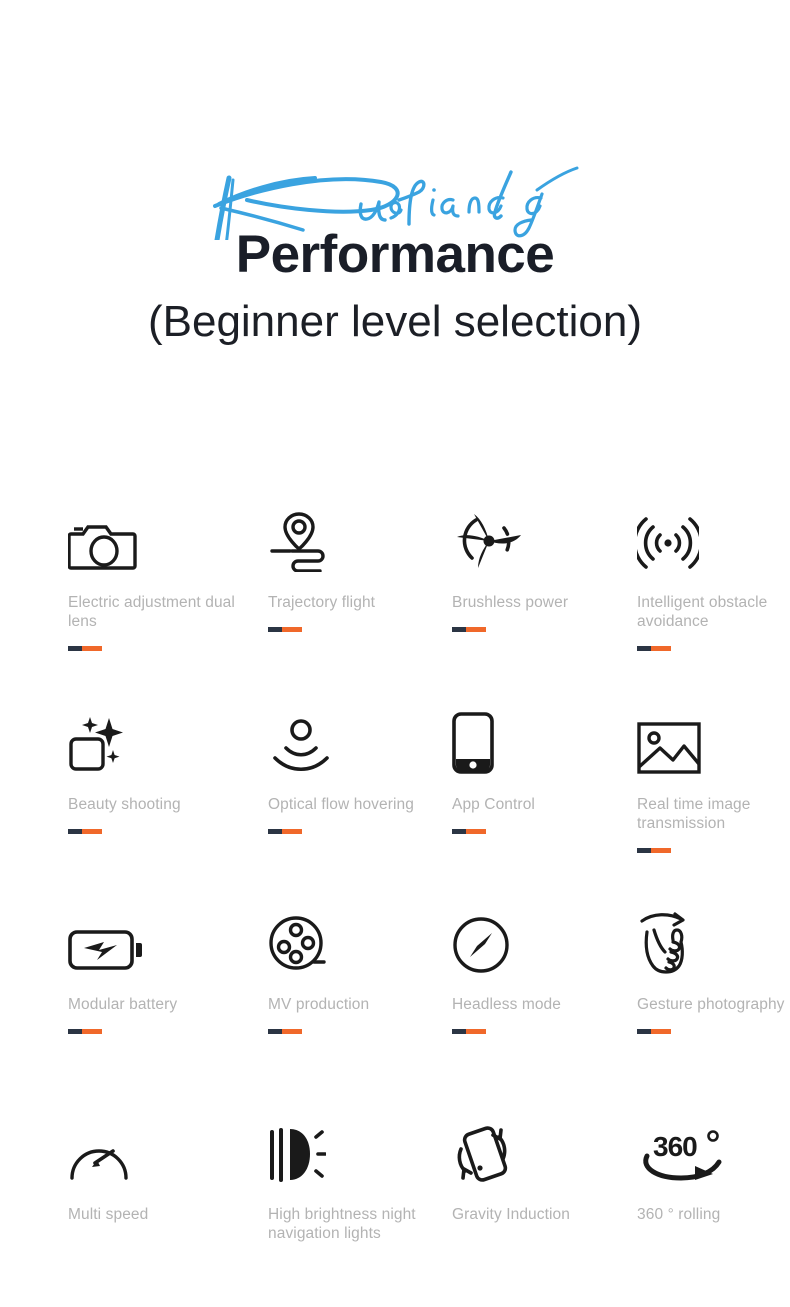 Image resolution: width=790 pixels, height=1307 pixels. Describe the element at coordinates (694, 814) in the screenshot. I see `feature-label: Real time image transmission` at that location.